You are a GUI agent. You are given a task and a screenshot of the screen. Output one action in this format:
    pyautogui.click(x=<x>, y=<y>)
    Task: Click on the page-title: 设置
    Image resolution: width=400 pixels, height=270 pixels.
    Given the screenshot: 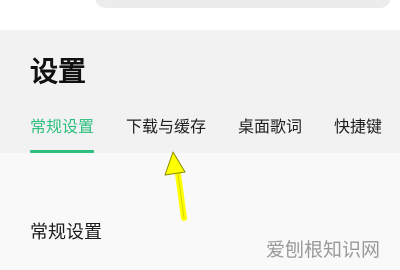 What is the action you would take?
    pyautogui.click(x=58, y=71)
    